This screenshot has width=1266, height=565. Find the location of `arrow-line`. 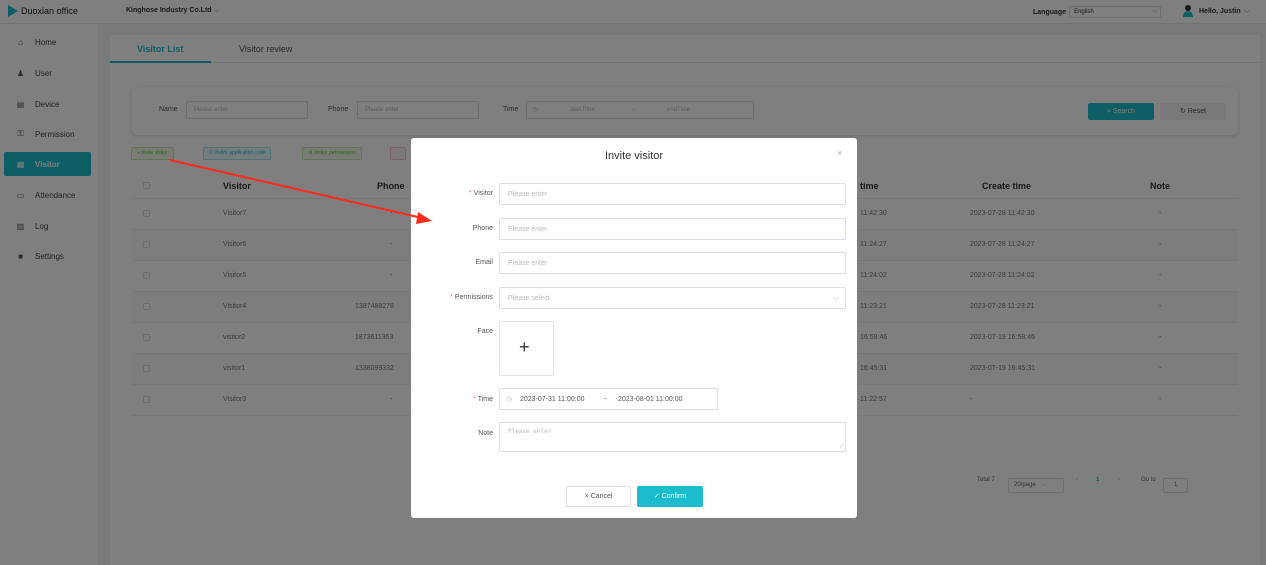

arrow-line is located at coordinates (296, 189).